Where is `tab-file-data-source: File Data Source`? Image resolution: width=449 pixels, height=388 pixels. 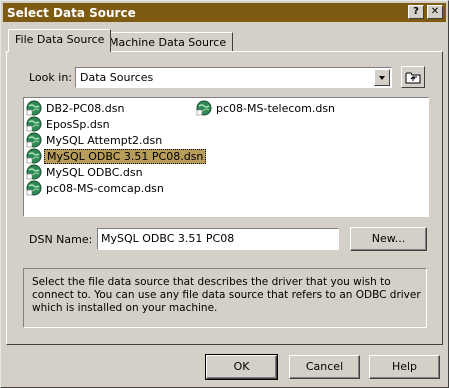 tab-file-data-source: File Data Source is located at coordinates (60, 40).